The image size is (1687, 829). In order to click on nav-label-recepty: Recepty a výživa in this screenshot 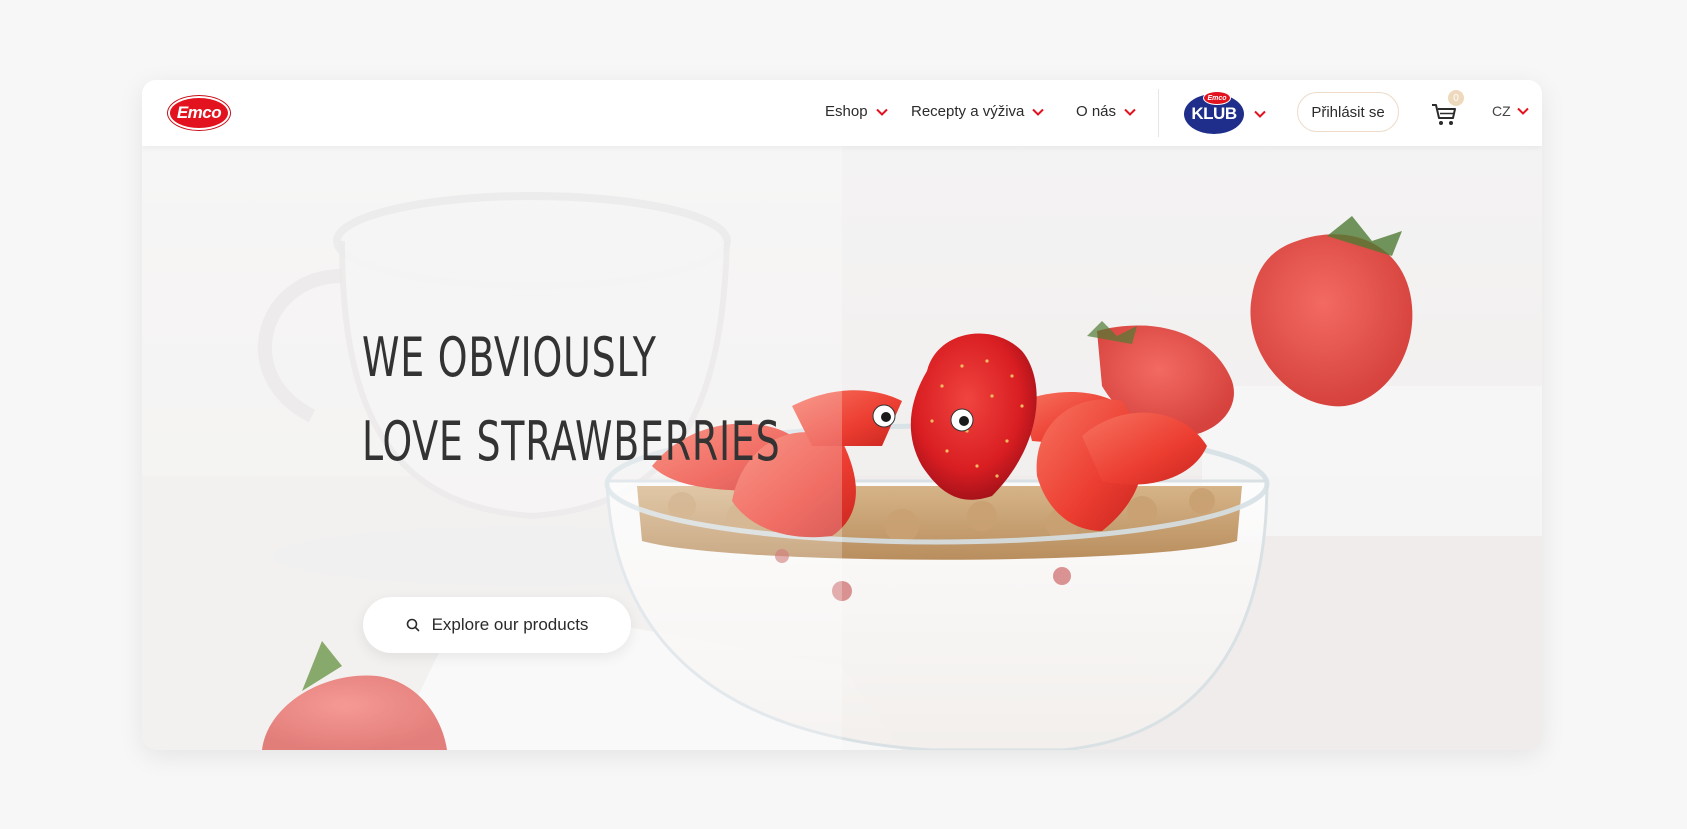, I will do `click(968, 111)`.